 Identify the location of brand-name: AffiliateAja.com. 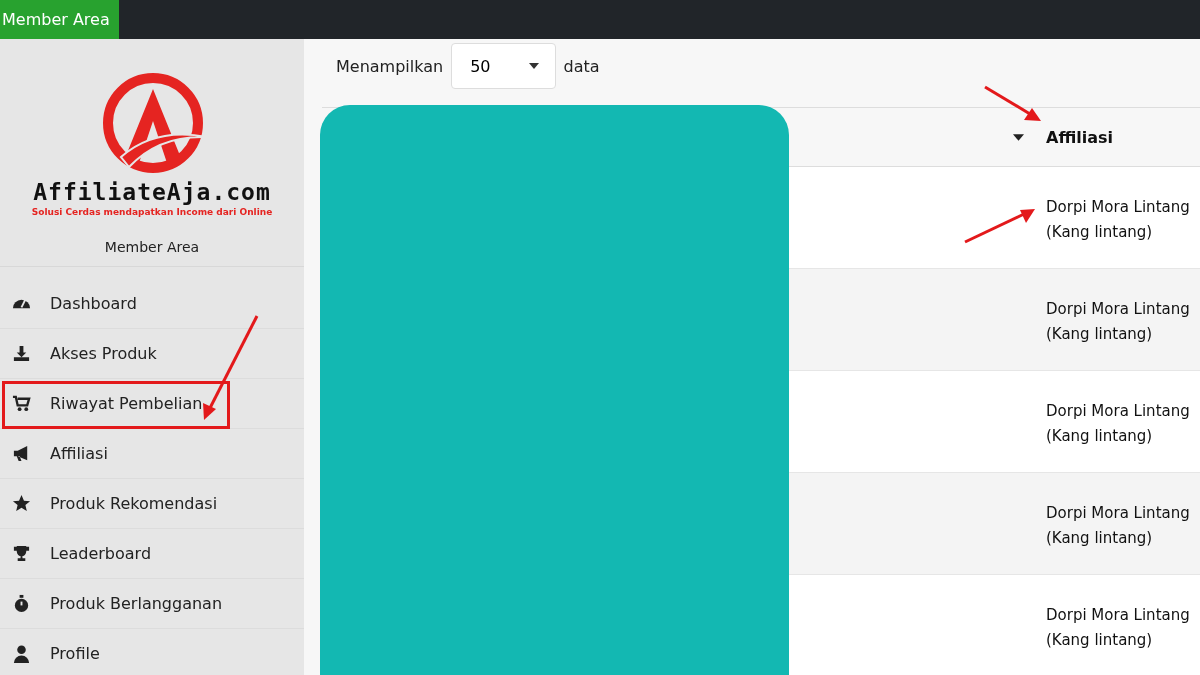
(152, 192).